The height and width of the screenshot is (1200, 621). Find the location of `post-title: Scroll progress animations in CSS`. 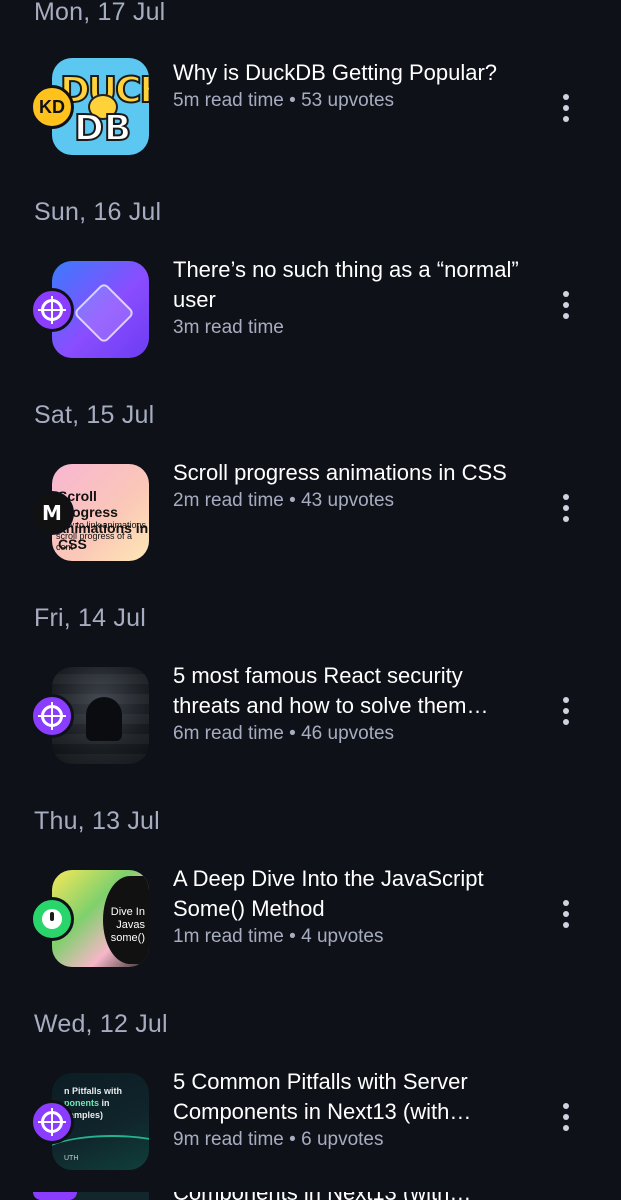

post-title: Scroll progress animations in CSS is located at coordinates (340, 472).